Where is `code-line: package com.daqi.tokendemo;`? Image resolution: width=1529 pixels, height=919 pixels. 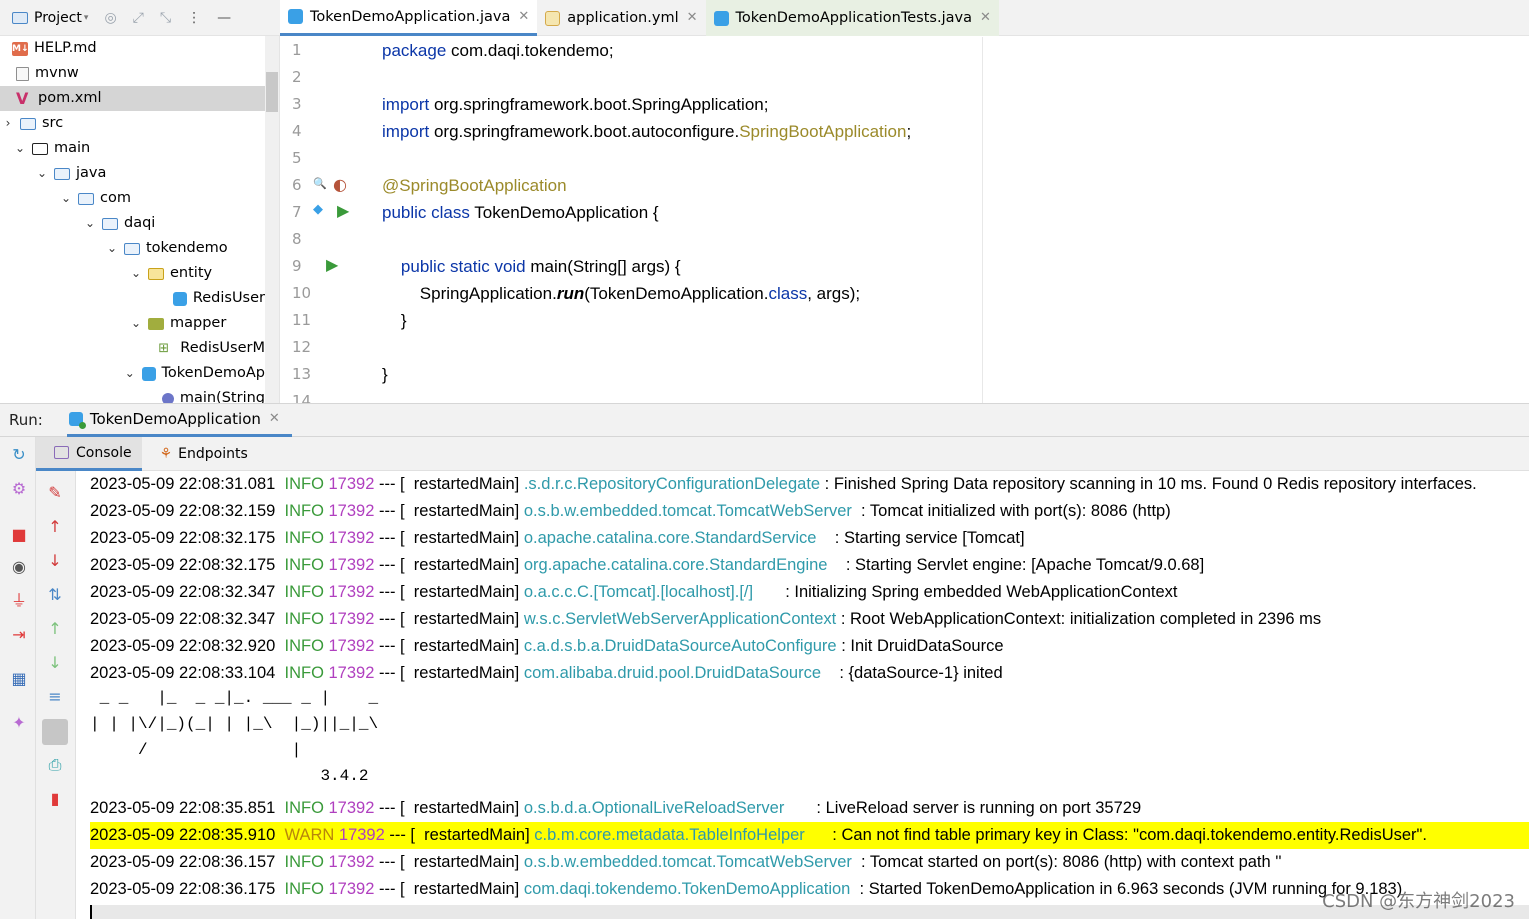
code-line: package com.daqi.tokendemo; is located at coordinates (498, 50).